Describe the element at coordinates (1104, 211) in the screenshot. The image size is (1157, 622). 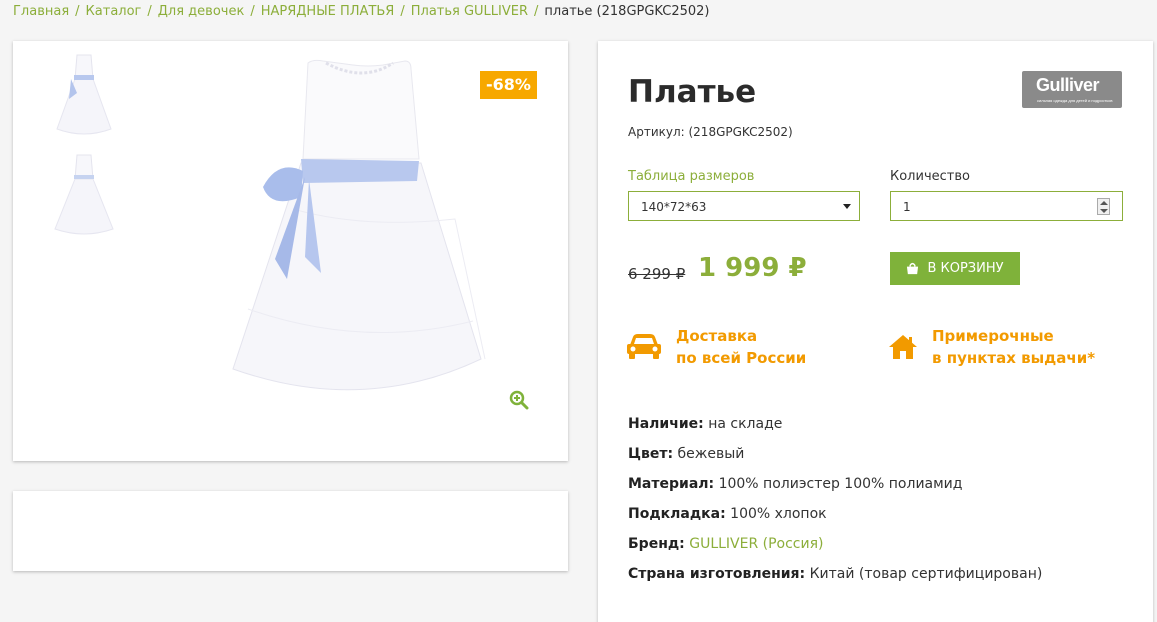
I see `stepper-down-icon` at that location.